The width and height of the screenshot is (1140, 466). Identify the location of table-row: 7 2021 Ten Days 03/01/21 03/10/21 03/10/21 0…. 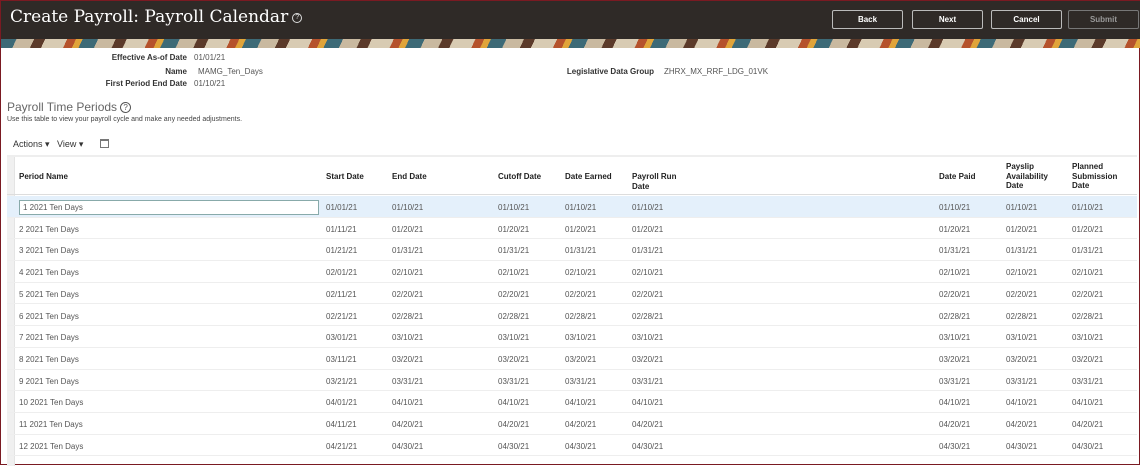
(572, 337).